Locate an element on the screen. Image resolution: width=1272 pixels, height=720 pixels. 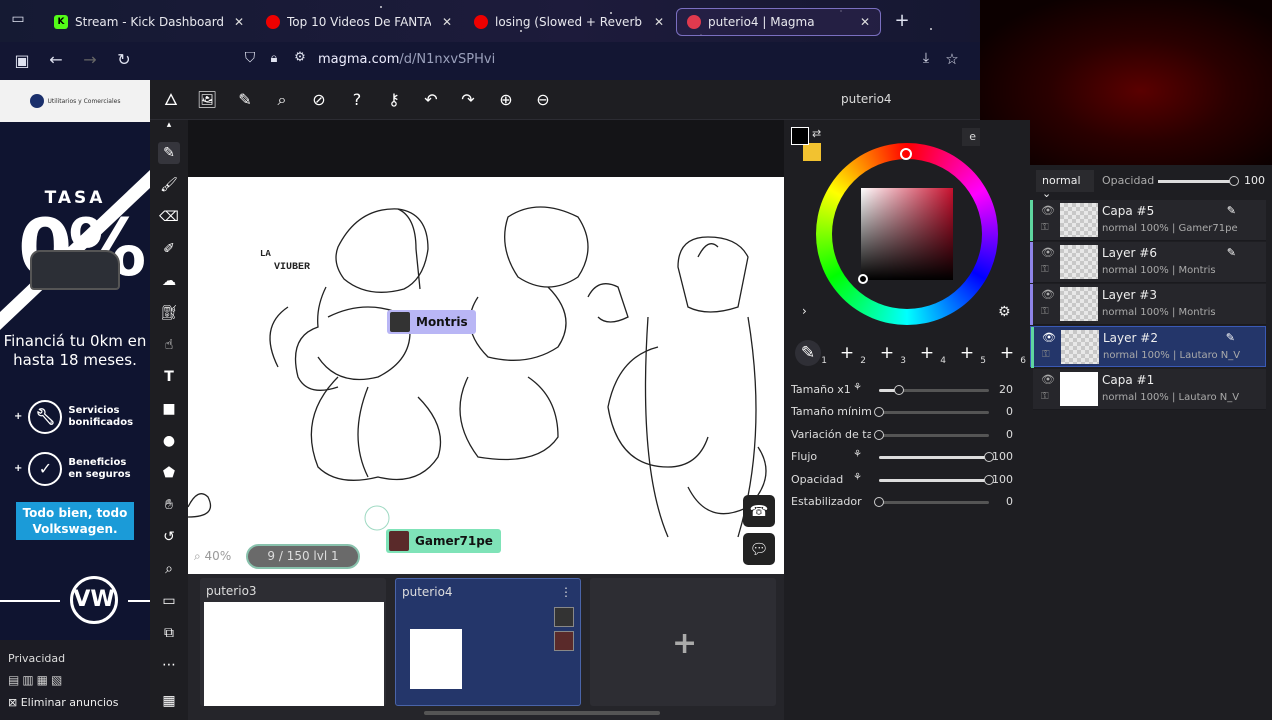
chat-button: 💬︎ is located at coordinates (759, 549).